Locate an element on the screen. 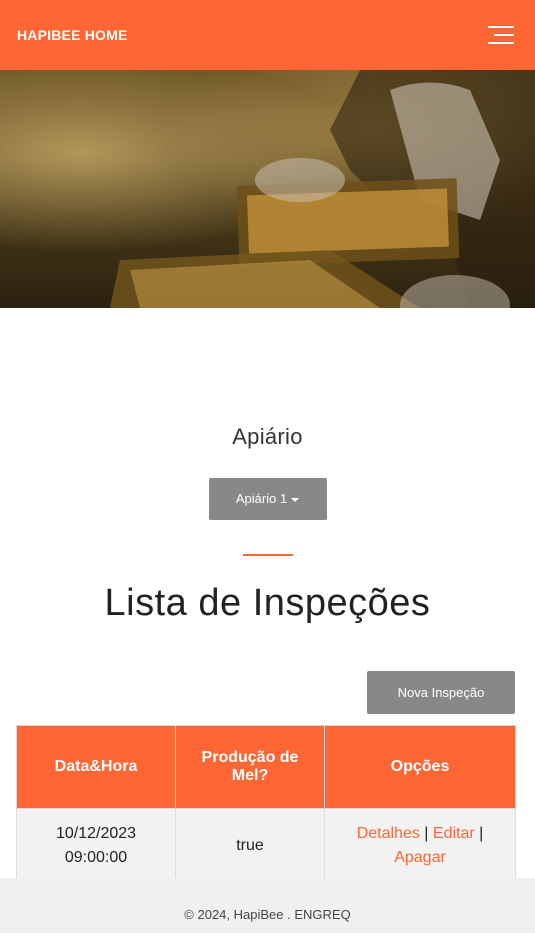 This screenshot has height=952, width=535. cell-date: 10/12/2023 is located at coordinates (96, 833).